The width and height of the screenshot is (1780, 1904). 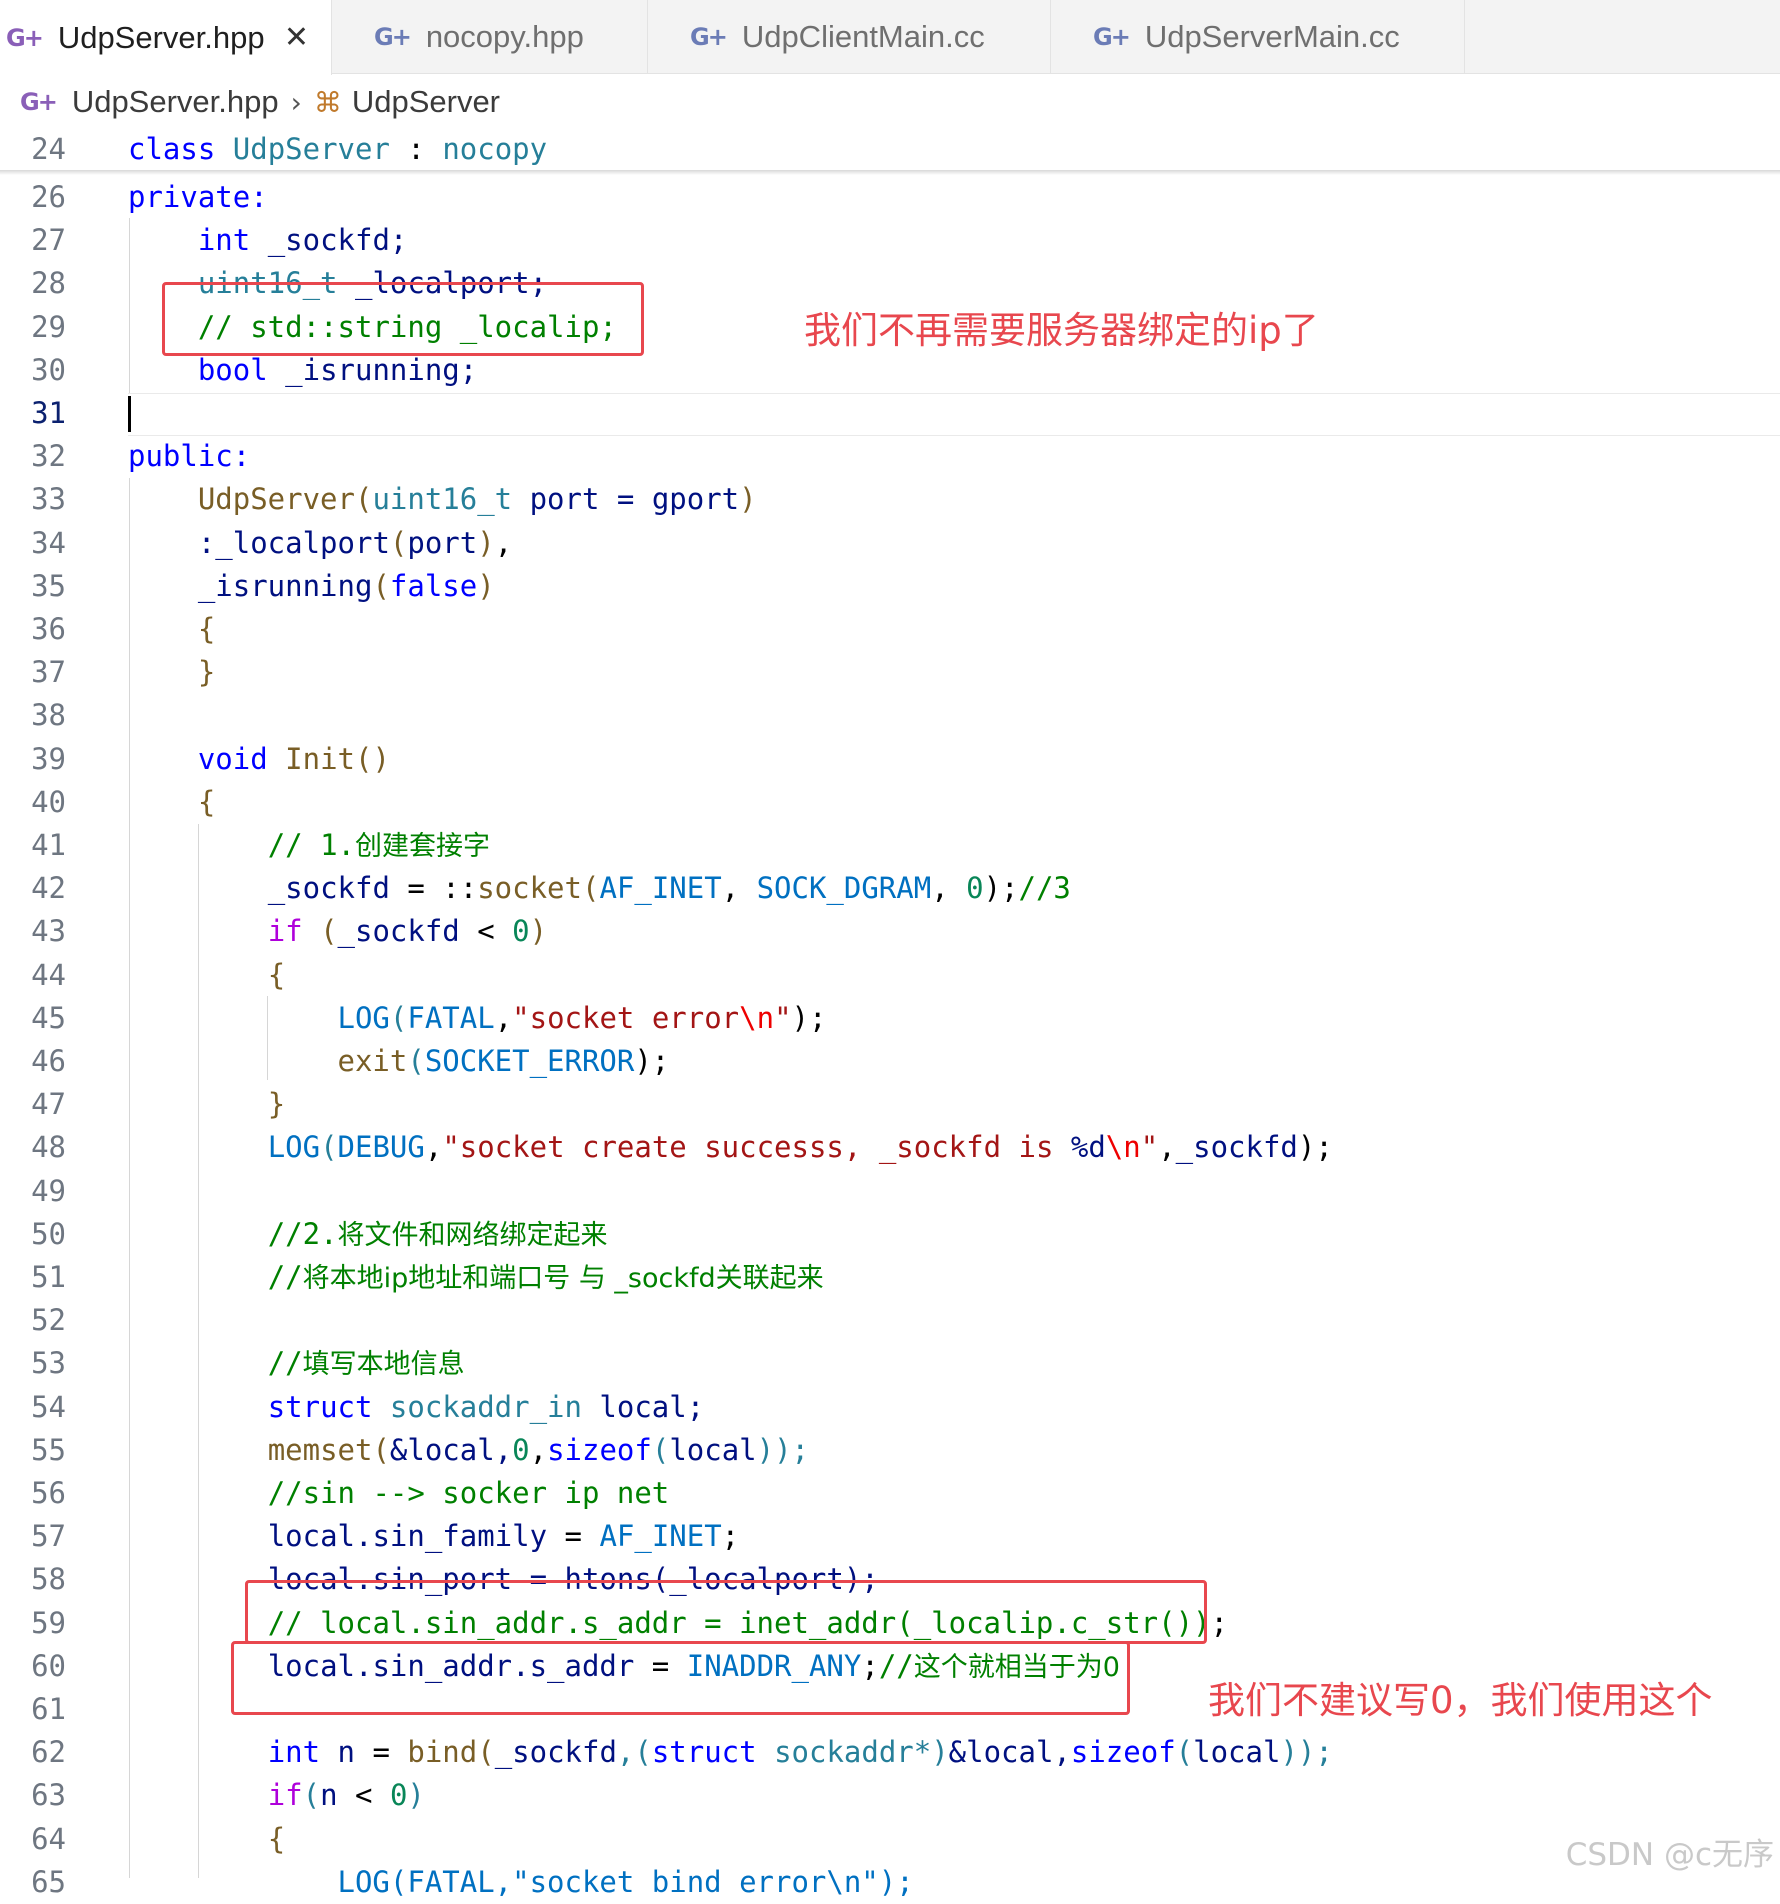 I want to click on code-line: 27 int _sockfd;, so click(x=219, y=240).